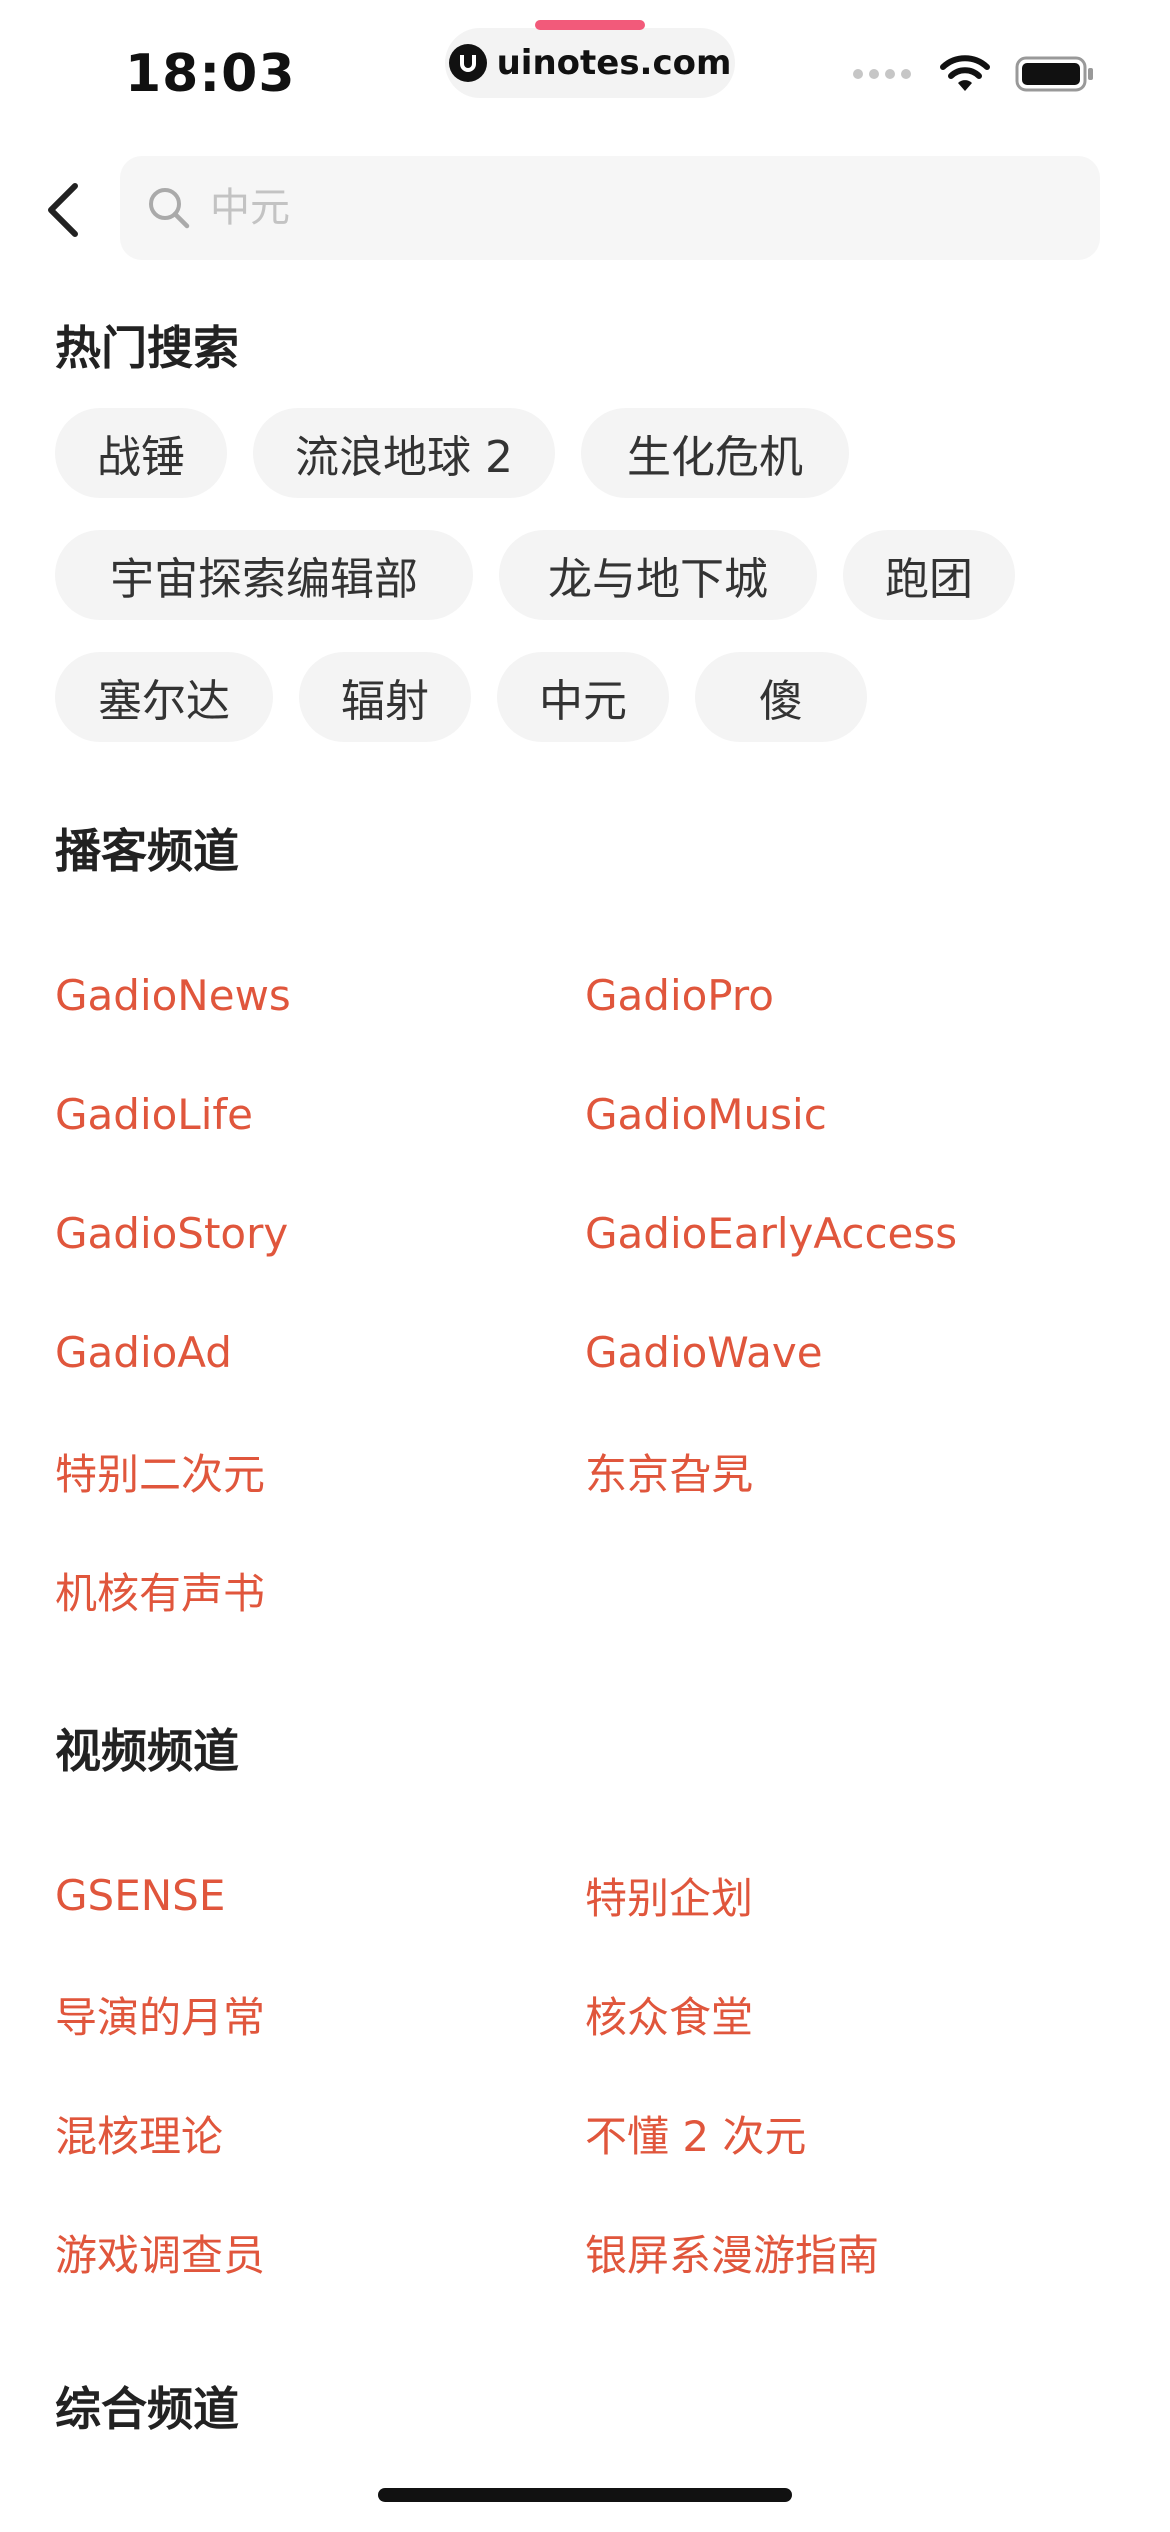 The height and width of the screenshot is (2532, 1170). I want to click on url-accent-bar, so click(590, 25).